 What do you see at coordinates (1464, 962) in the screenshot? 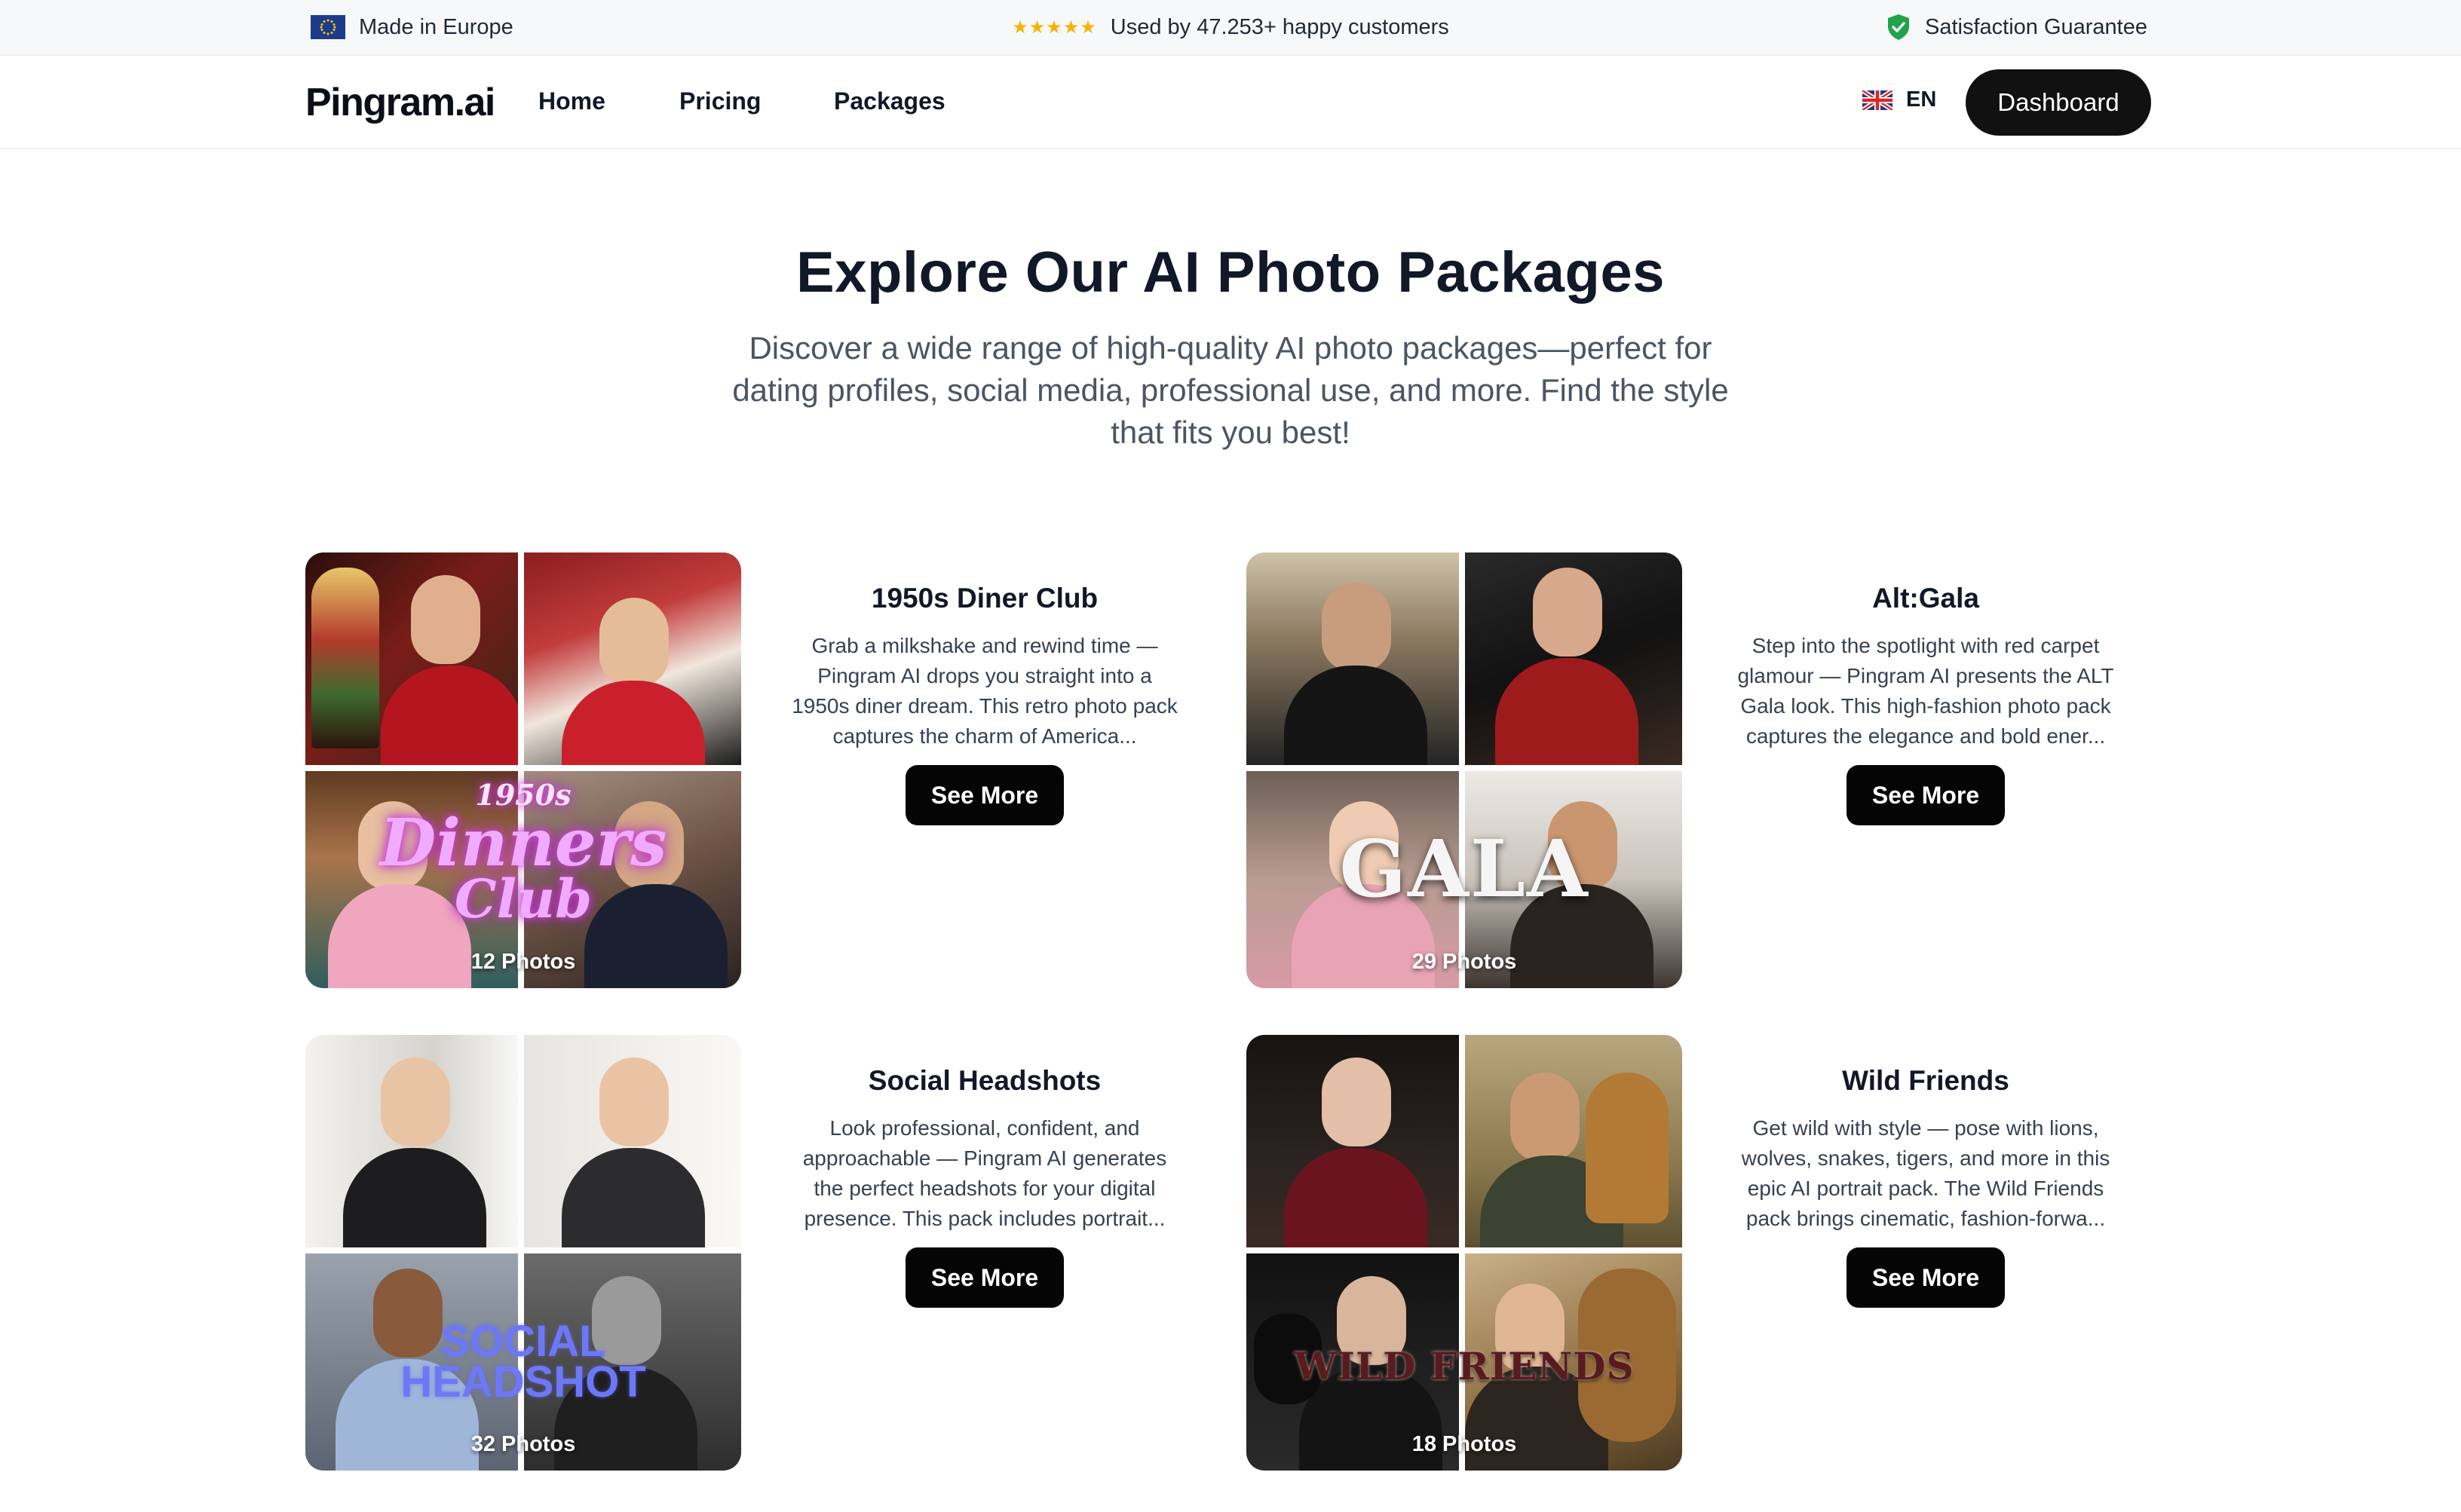
I see `photo-count-badge: 29 Photos` at bounding box center [1464, 962].